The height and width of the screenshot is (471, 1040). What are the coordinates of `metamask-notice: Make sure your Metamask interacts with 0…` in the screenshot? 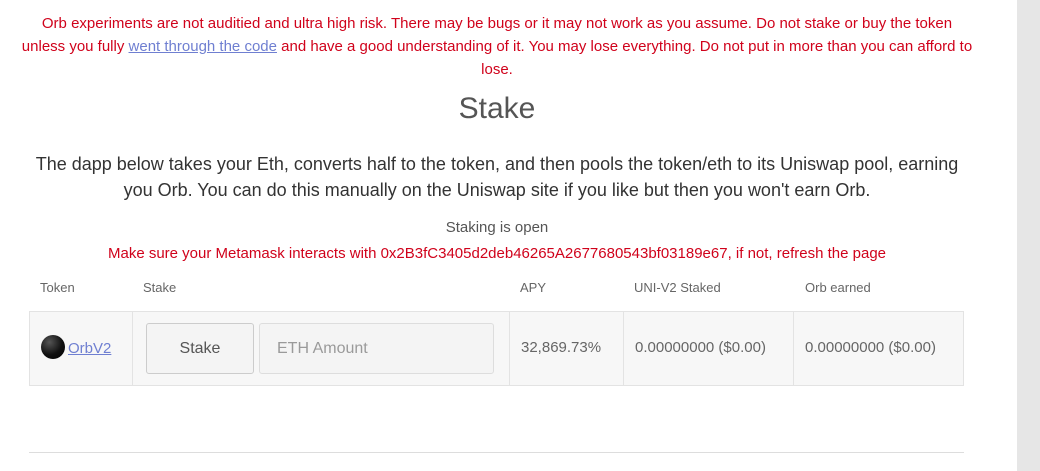 It's located at (497, 253).